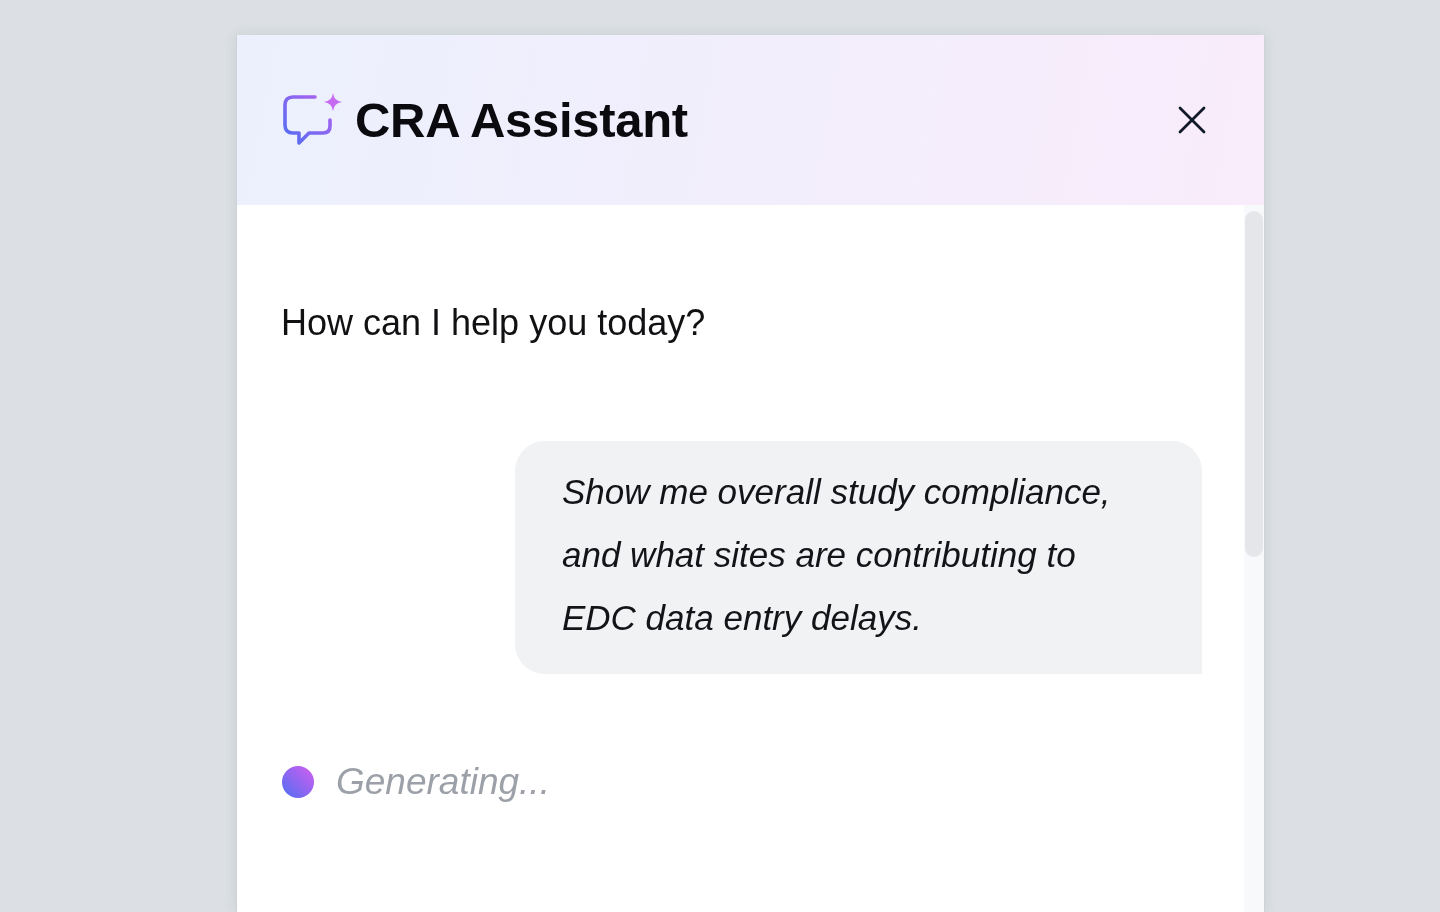  Describe the element at coordinates (521, 120) in the screenshot. I see `panel-title: CRA Assistant` at that location.